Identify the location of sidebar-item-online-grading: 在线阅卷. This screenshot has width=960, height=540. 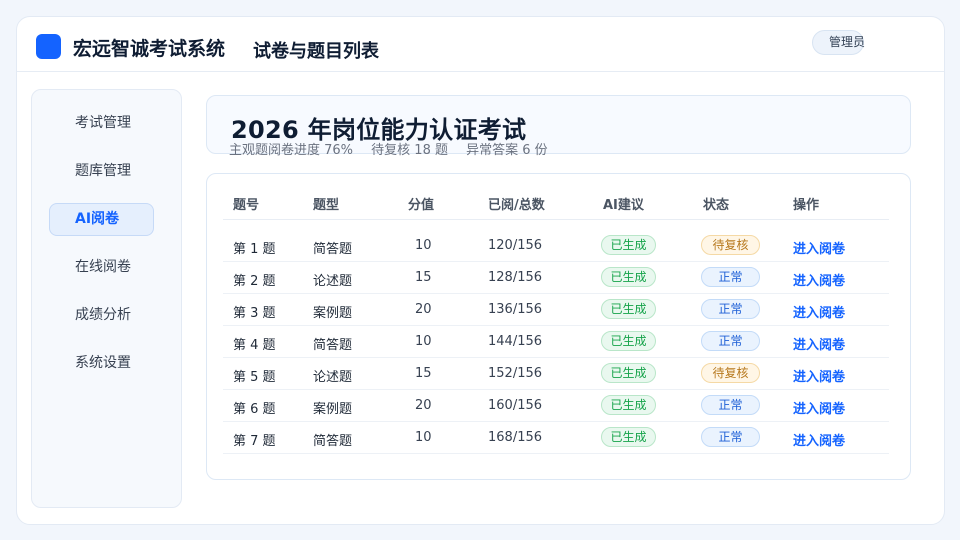
(101, 267).